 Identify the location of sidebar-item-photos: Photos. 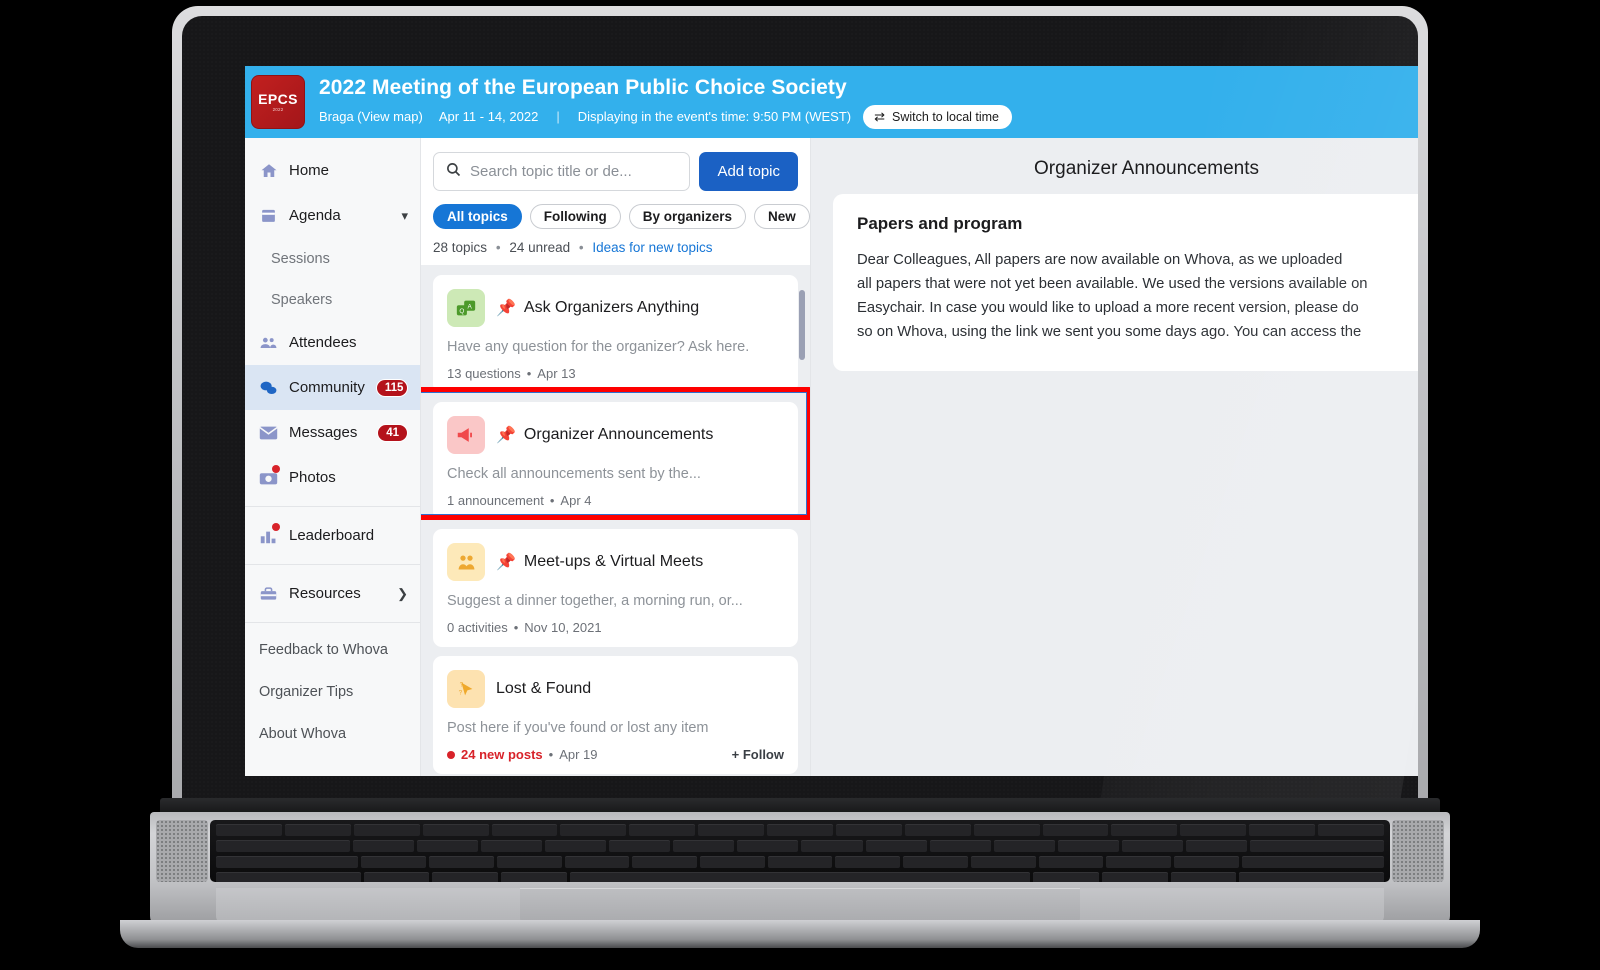
(332, 477).